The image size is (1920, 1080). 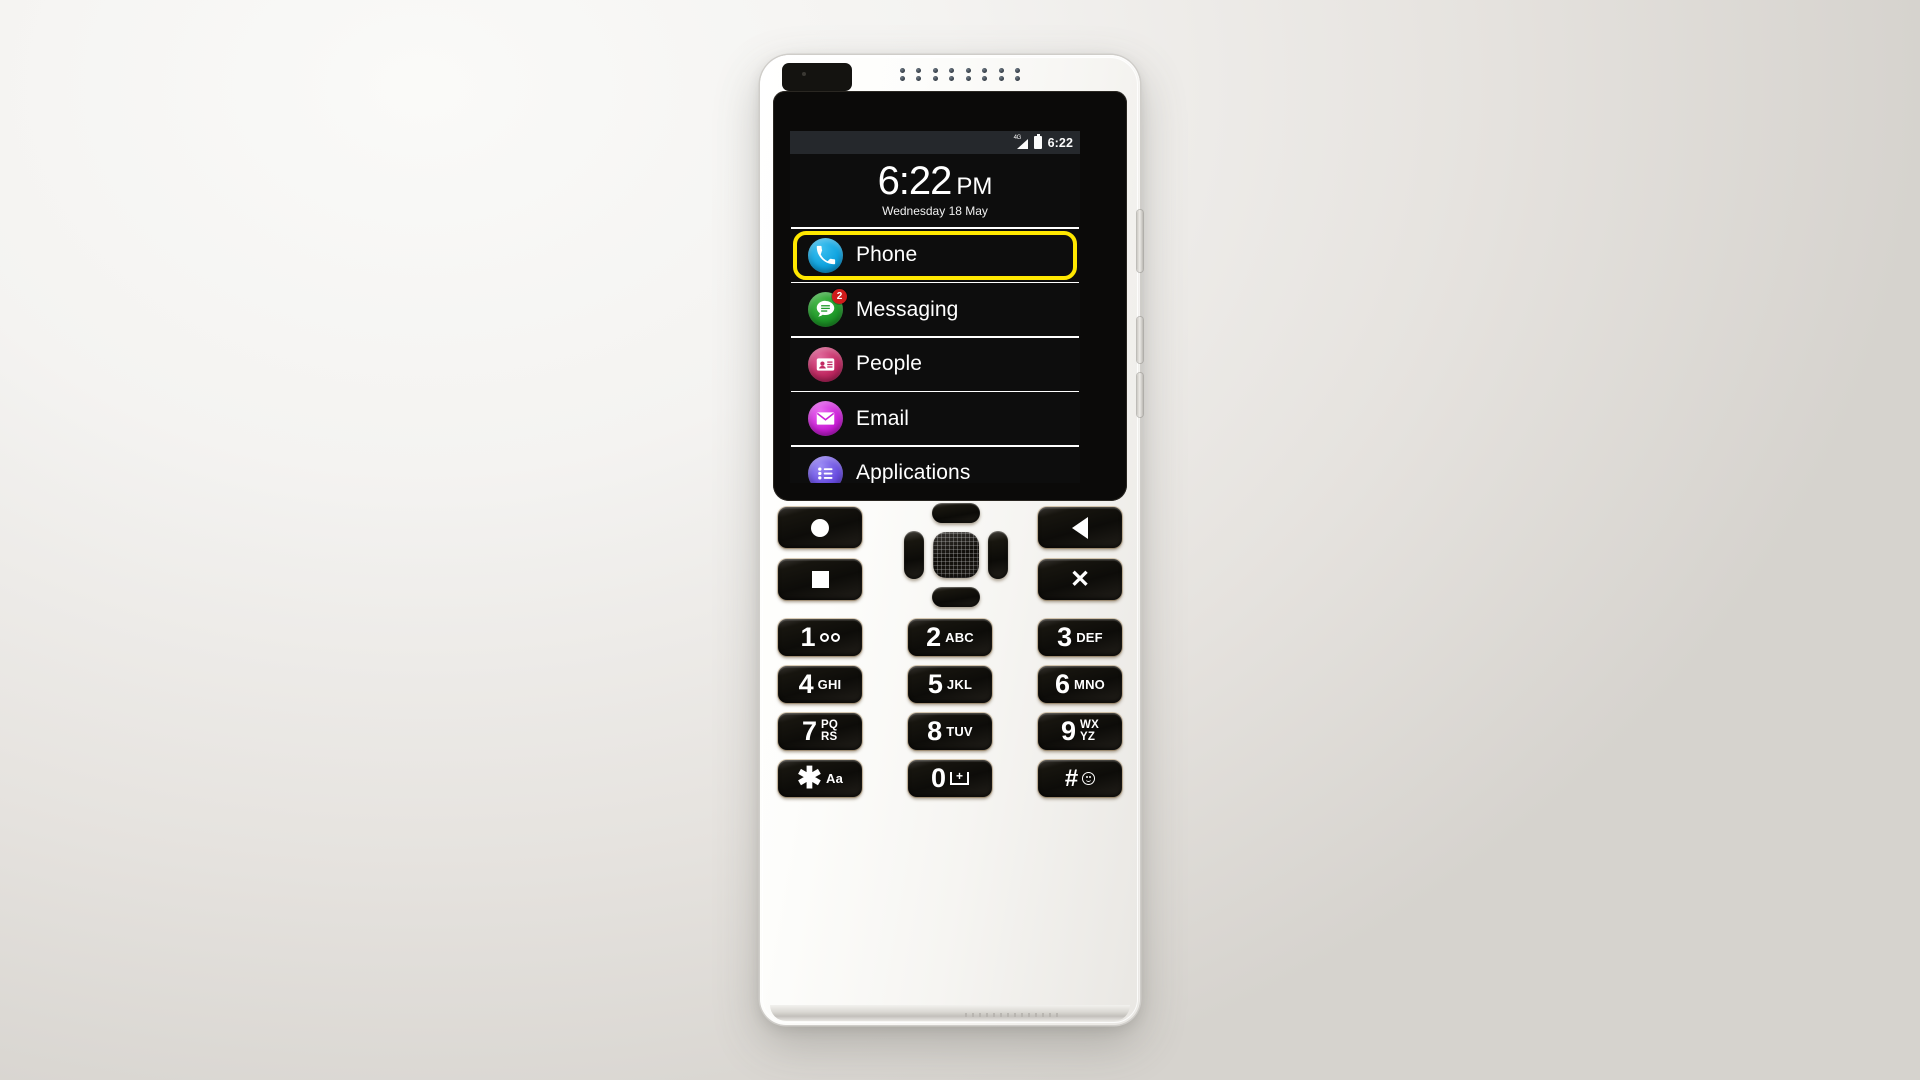 What do you see at coordinates (950, 1013) in the screenshot?
I see `bottom-chrome-band` at bounding box center [950, 1013].